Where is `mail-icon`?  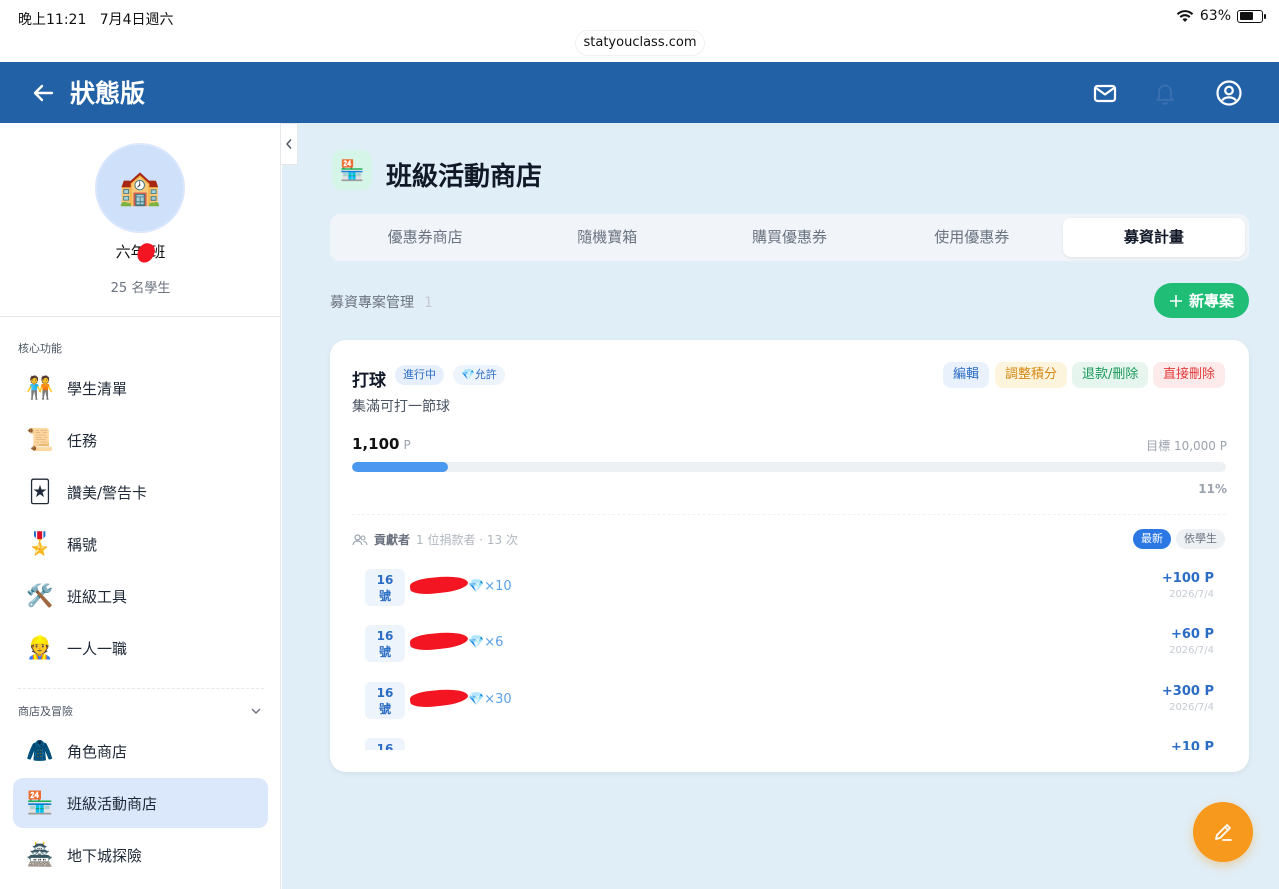
mail-icon is located at coordinates (1105, 93).